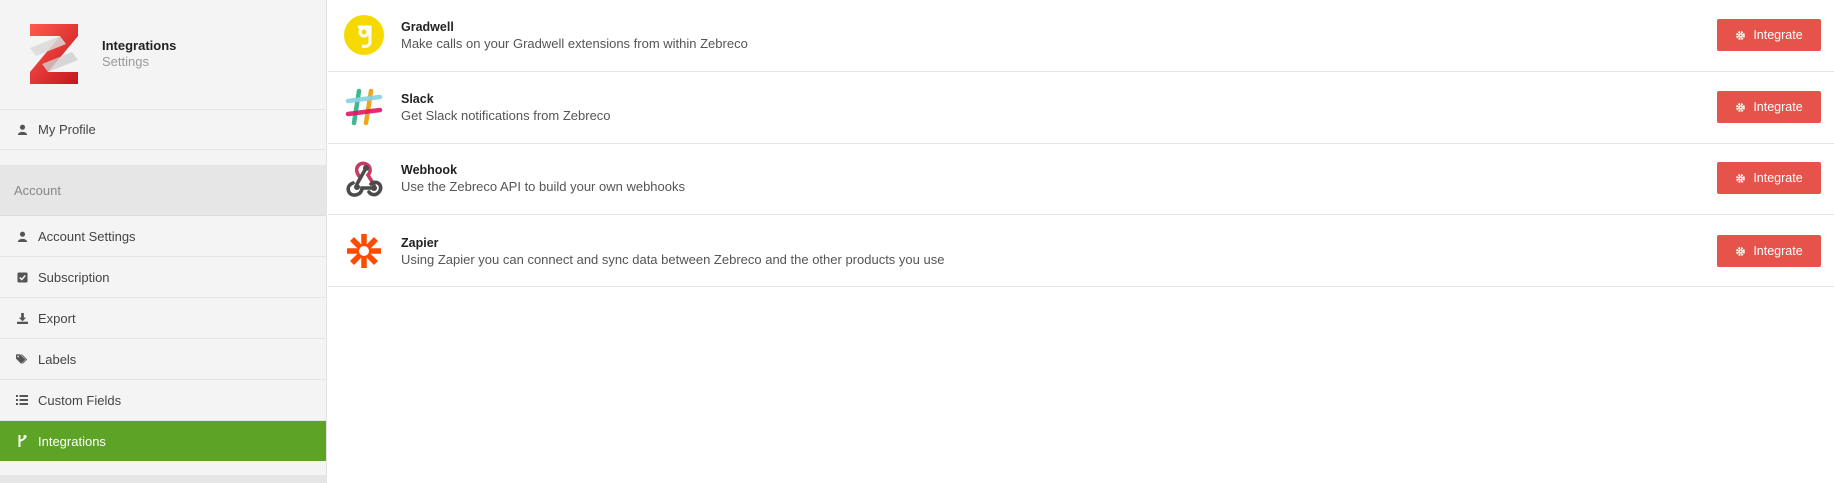 This screenshot has width=1834, height=483. I want to click on sidebar-item-custom-fields: Custom Fields, so click(163, 400).